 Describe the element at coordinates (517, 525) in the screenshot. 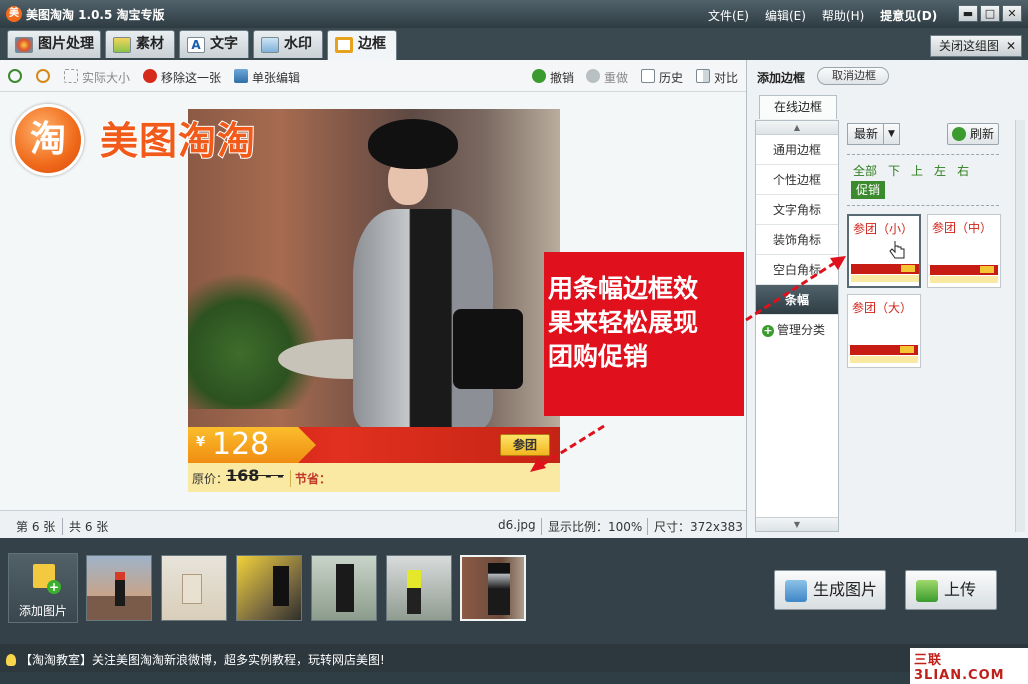

I see `status-file: d6.jpg` at that location.